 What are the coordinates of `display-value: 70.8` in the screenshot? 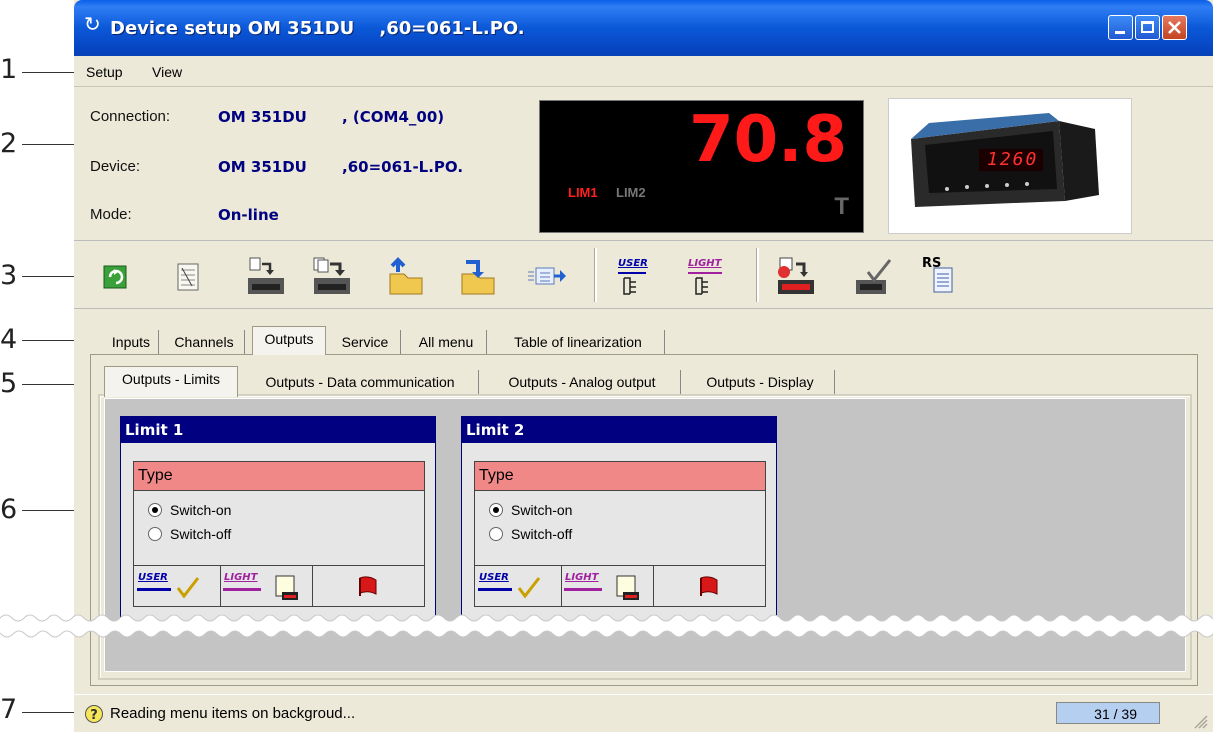 It's located at (768, 140).